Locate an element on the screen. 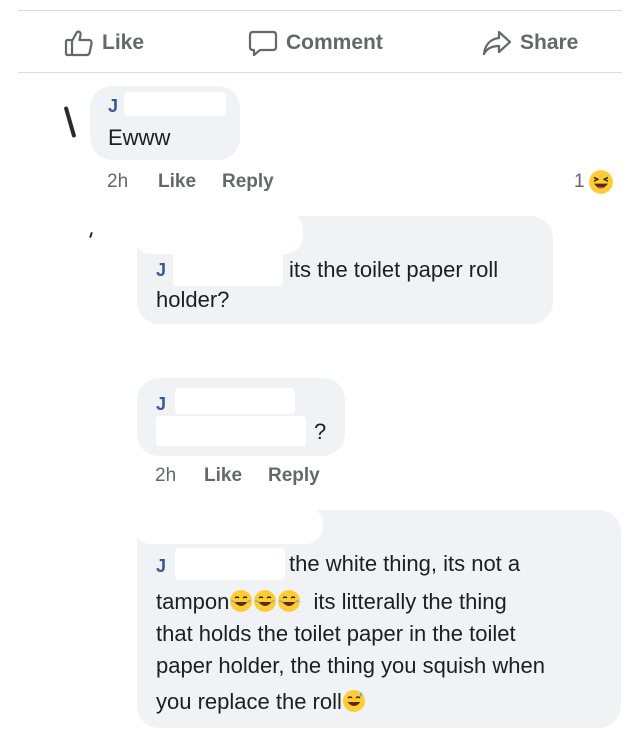 The image size is (640, 739). reply-text-line5: you replace the roll is located at coordinates (261, 702).